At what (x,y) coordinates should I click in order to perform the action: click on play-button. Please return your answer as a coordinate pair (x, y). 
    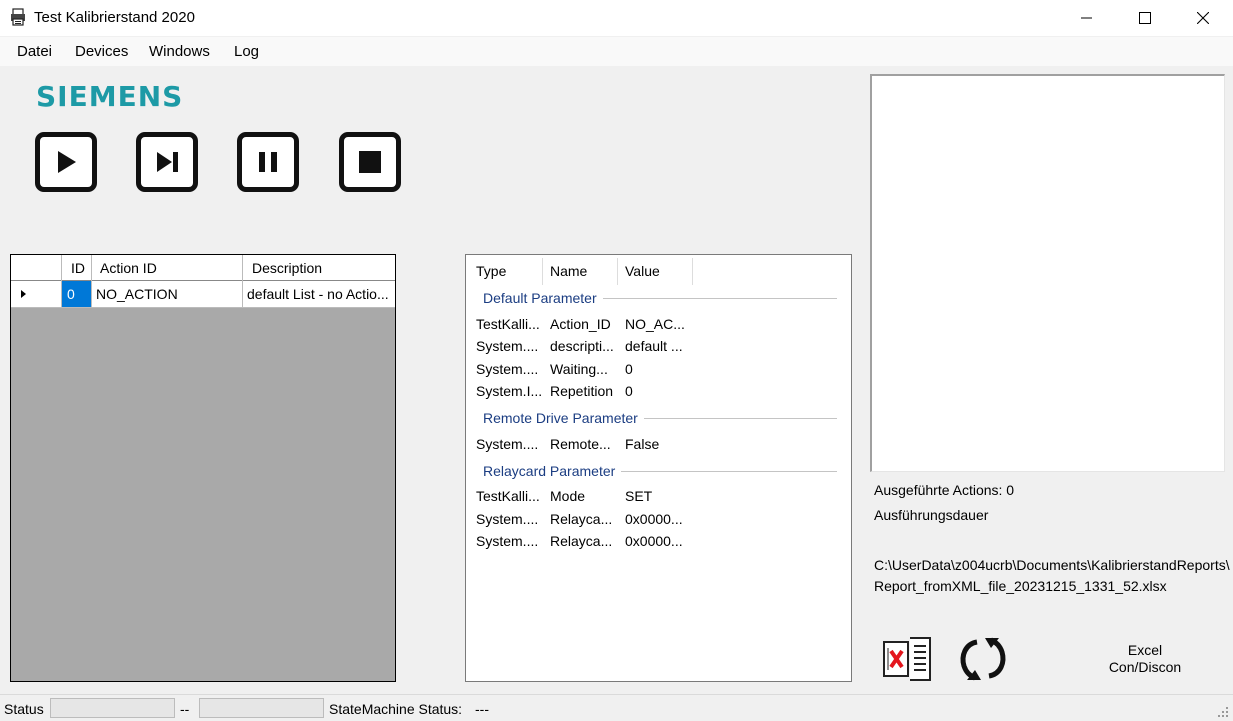
    Looking at the image, I should click on (66, 162).